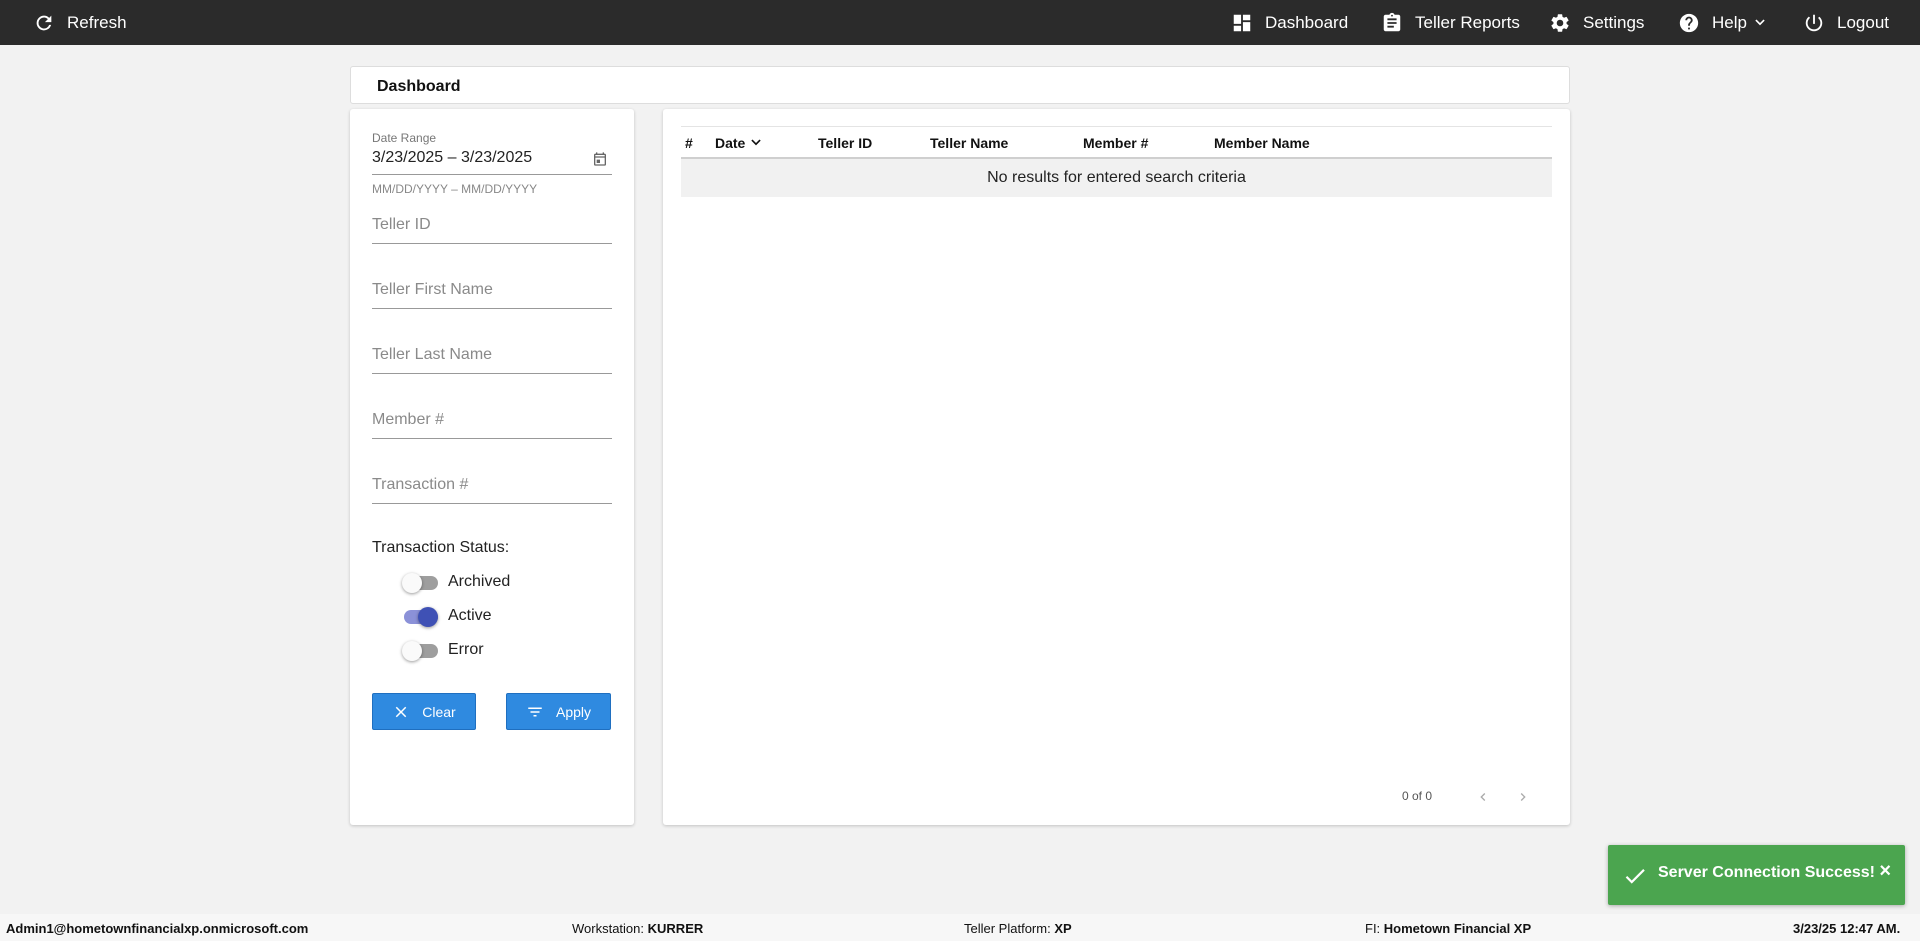  Describe the element at coordinates (420, 582) in the screenshot. I see `archived-switch` at that location.